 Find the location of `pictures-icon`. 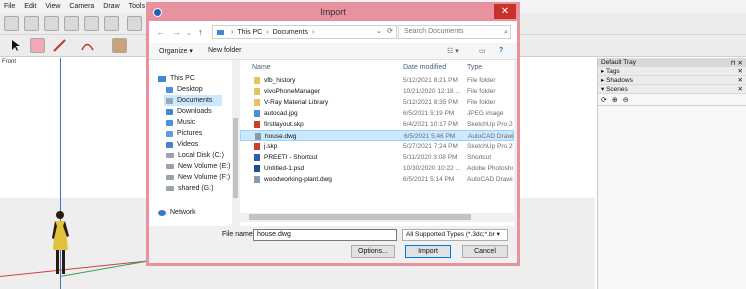

pictures-icon is located at coordinates (169, 133).